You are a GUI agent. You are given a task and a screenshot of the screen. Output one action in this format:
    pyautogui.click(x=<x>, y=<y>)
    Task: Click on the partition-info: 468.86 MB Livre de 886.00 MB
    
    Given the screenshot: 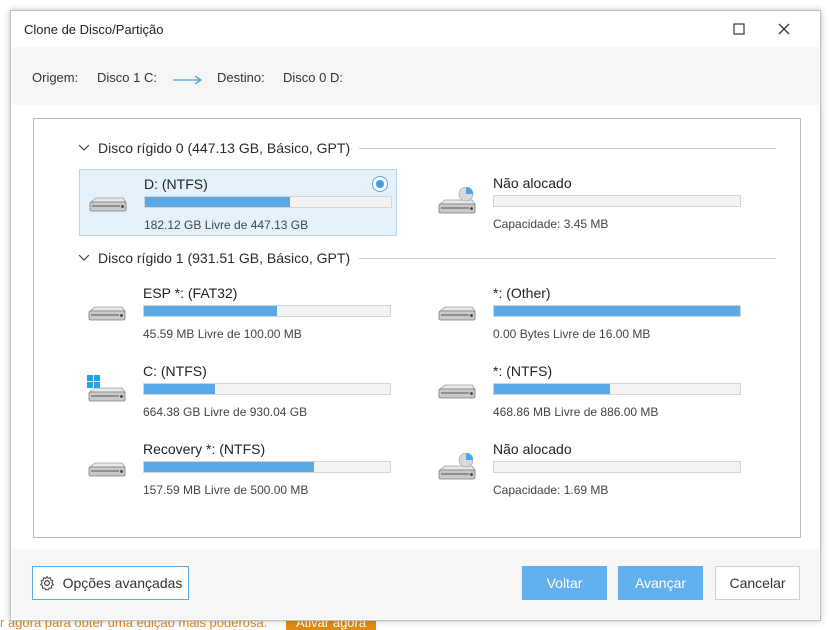 What is the action you would take?
    pyautogui.click(x=576, y=412)
    